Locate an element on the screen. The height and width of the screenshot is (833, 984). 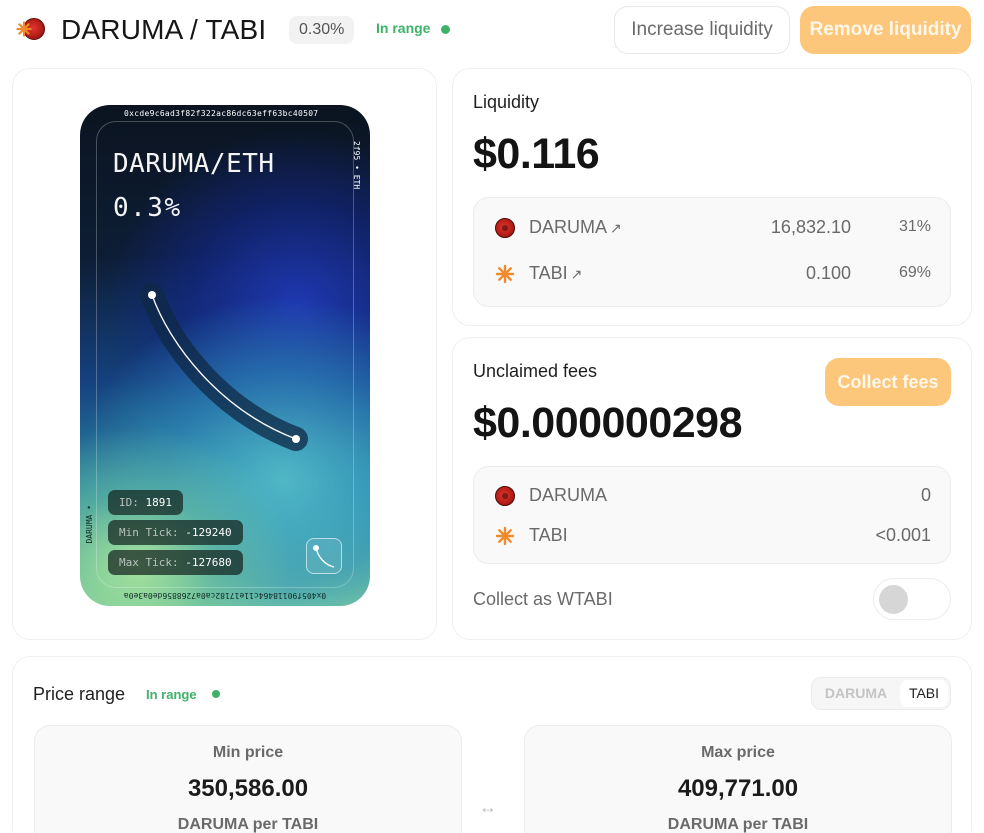
max-price-label: Max price is located at coordinates (738, 752).